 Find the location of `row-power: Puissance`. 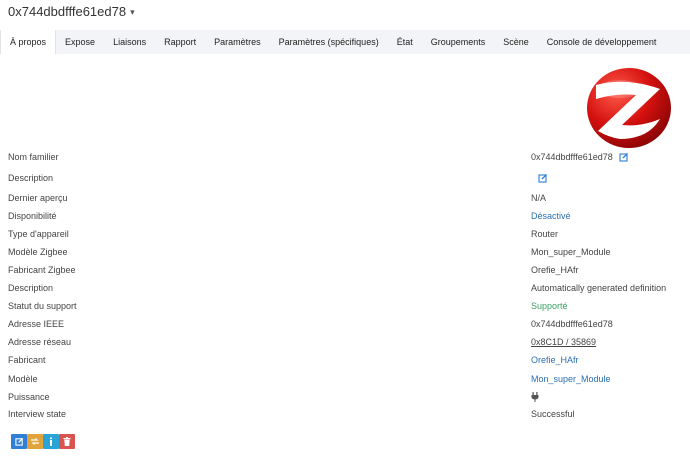

row-power: Puissance is located at coordinates (345, 399).